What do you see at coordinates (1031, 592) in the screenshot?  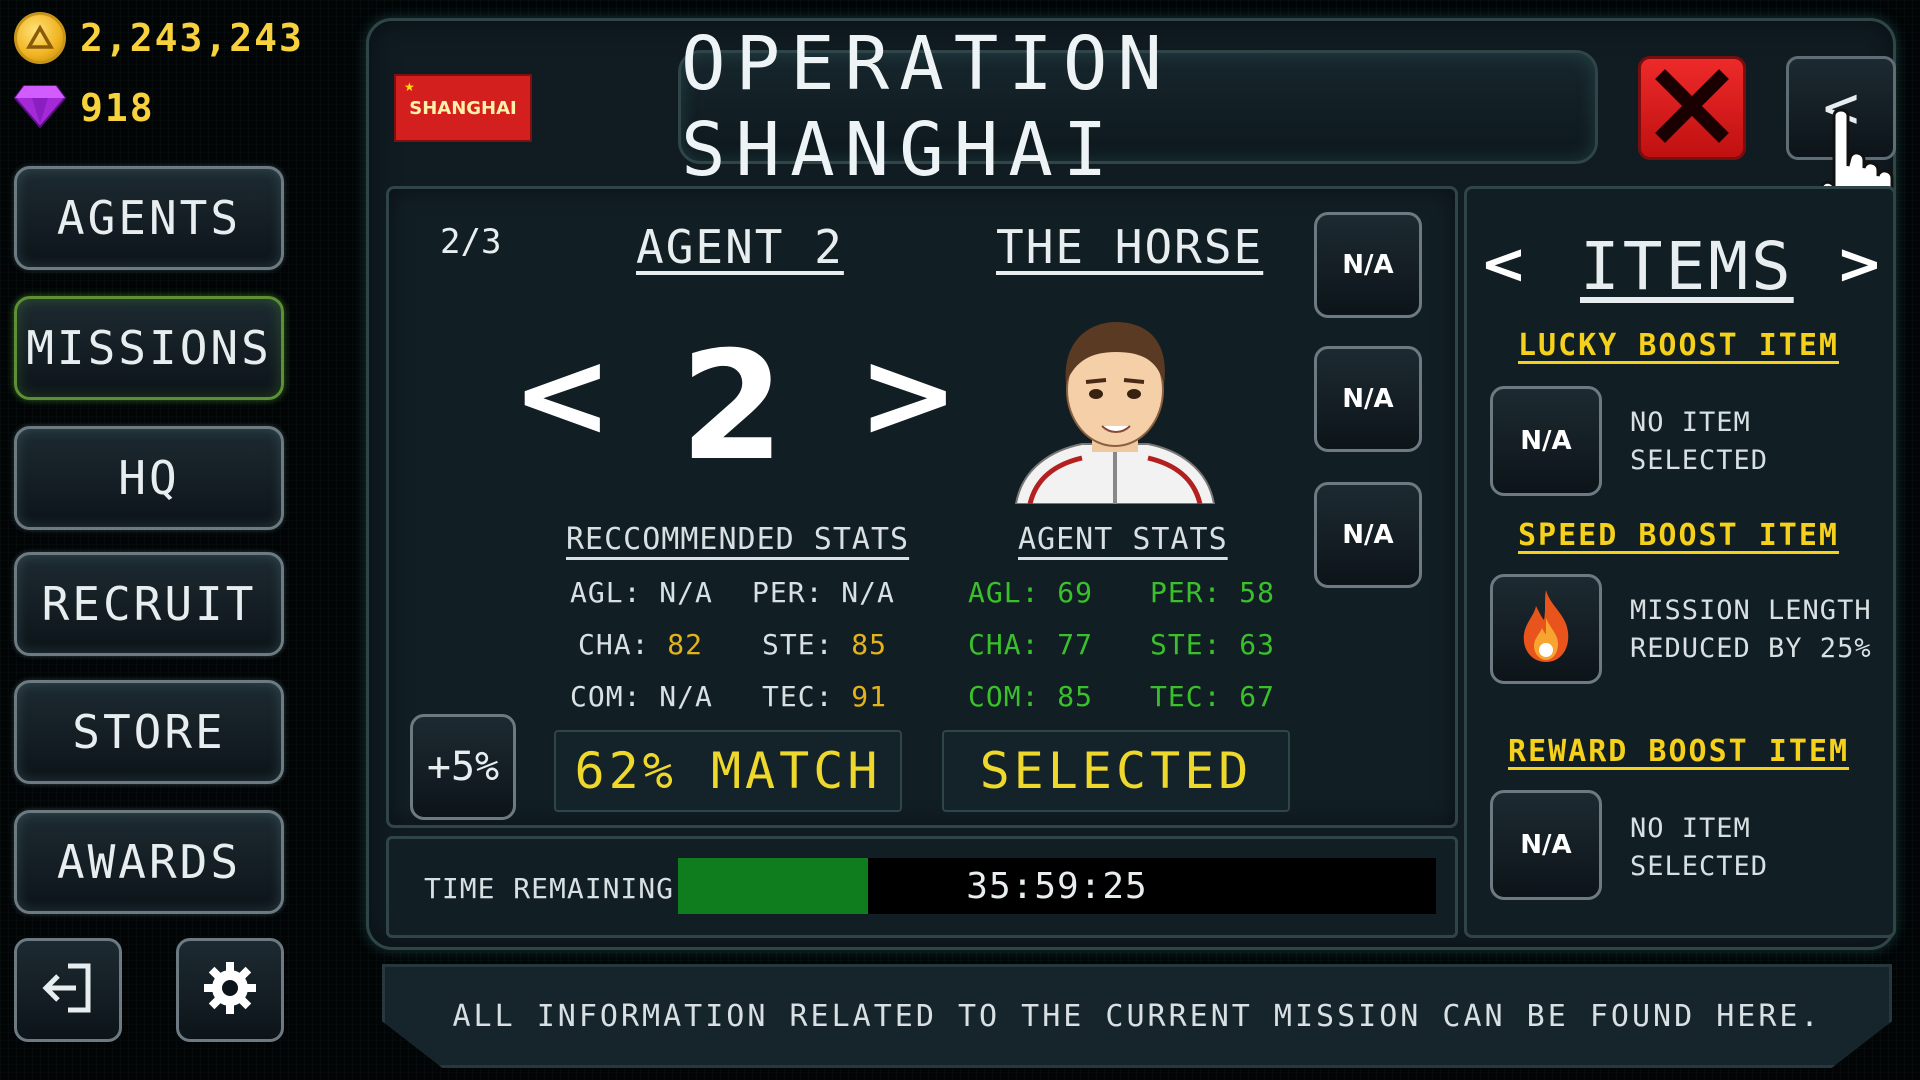 I see `agent-stat-agl: AGL: 69` at bounding box center [1031, 592].